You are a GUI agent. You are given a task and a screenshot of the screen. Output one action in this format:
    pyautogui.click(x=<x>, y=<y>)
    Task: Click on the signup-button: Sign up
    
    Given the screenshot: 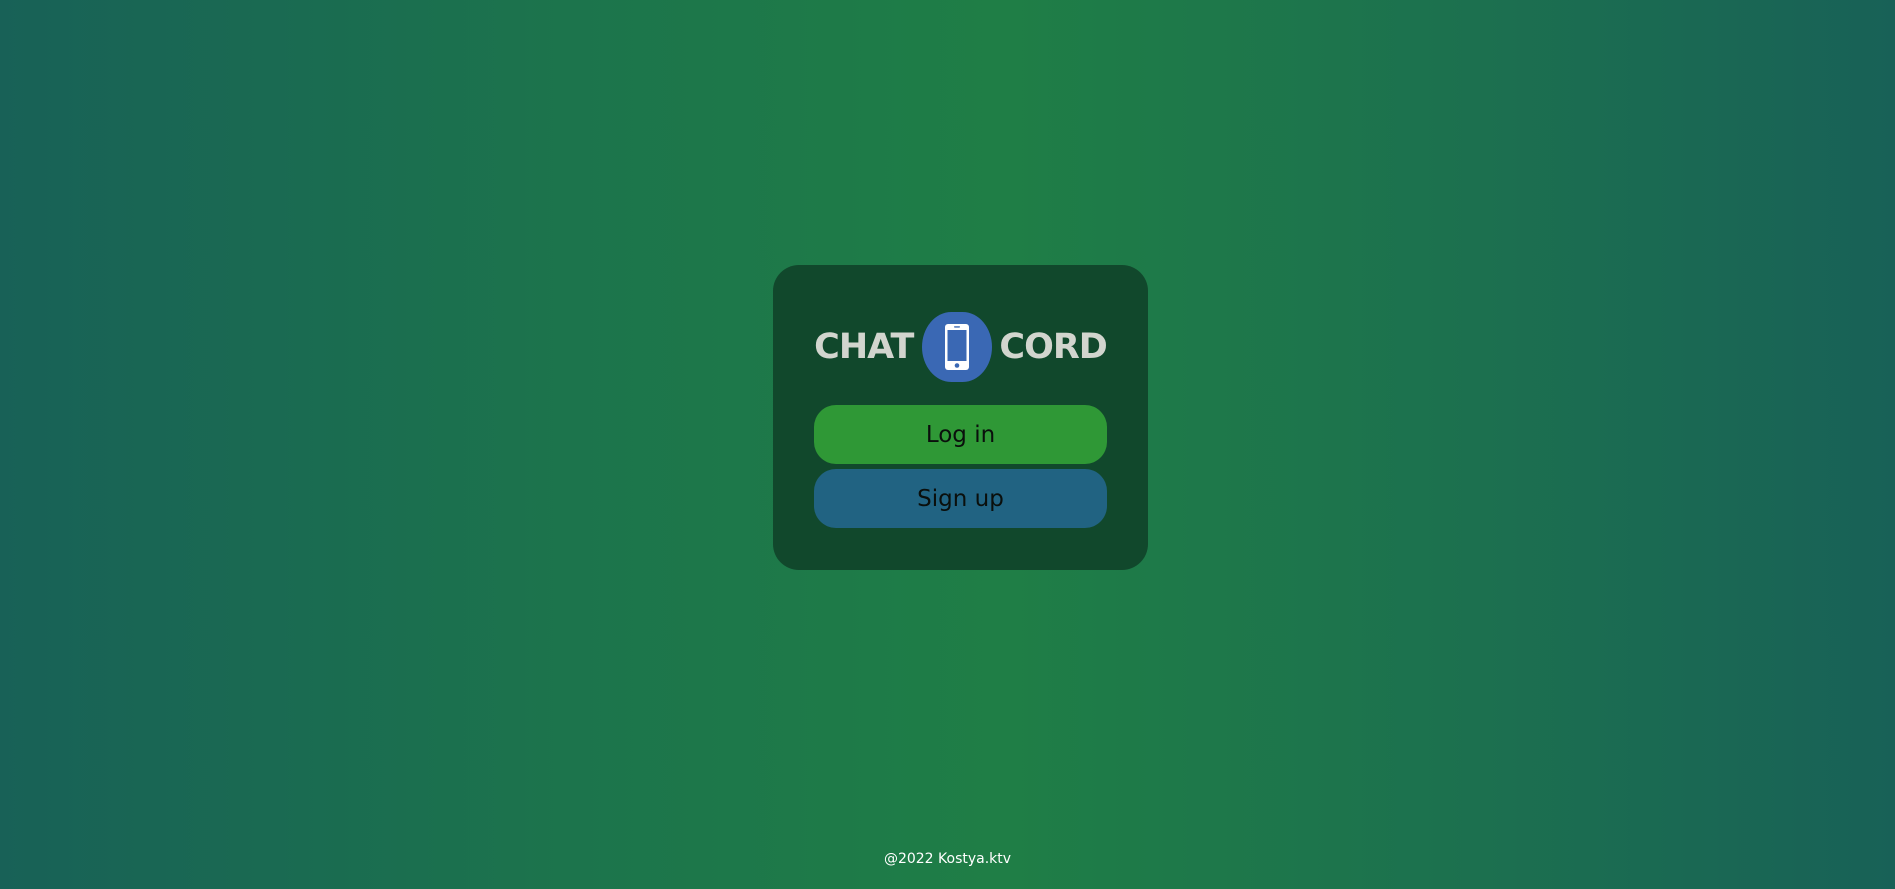 What is the action you would take?
    pyautogui.click(x=960, y=498)
    